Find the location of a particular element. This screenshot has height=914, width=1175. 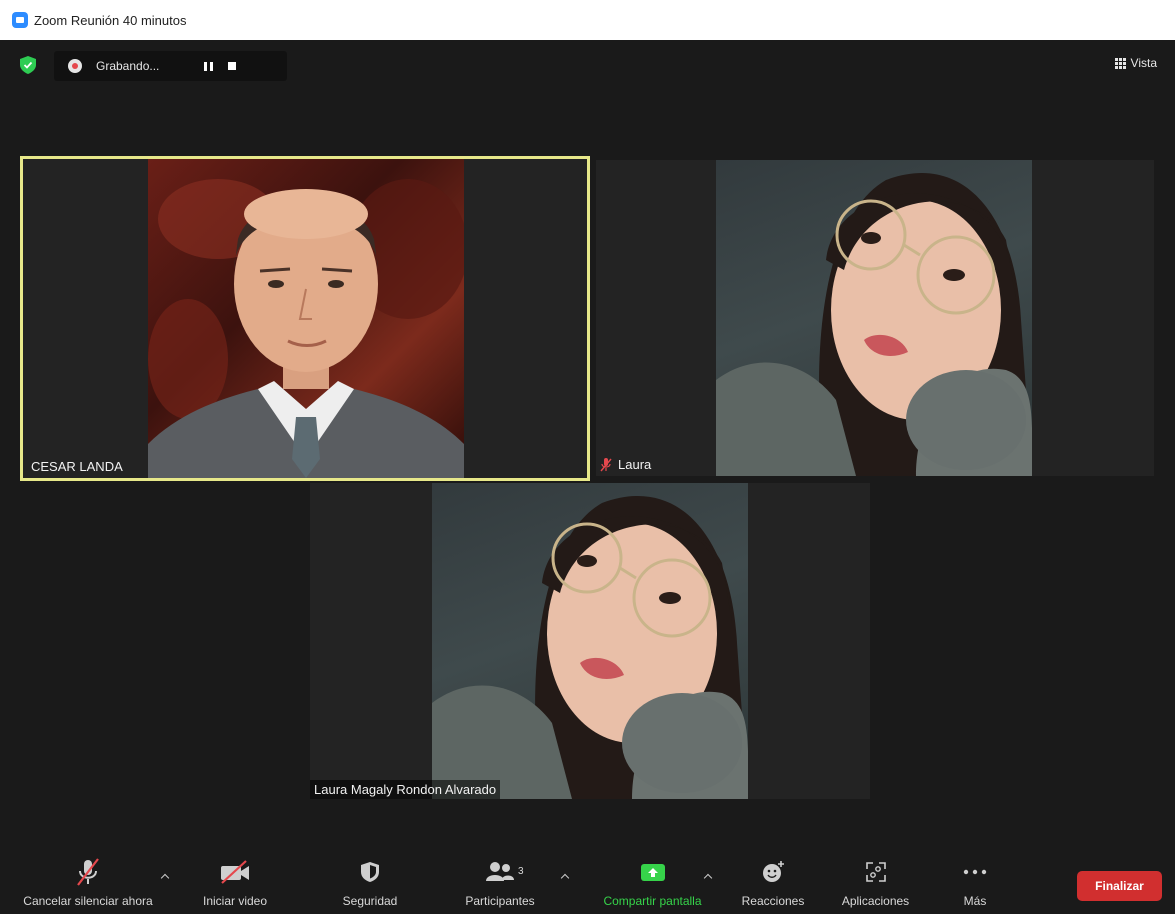

more-dots-icon is located at coordinates (975, 872).